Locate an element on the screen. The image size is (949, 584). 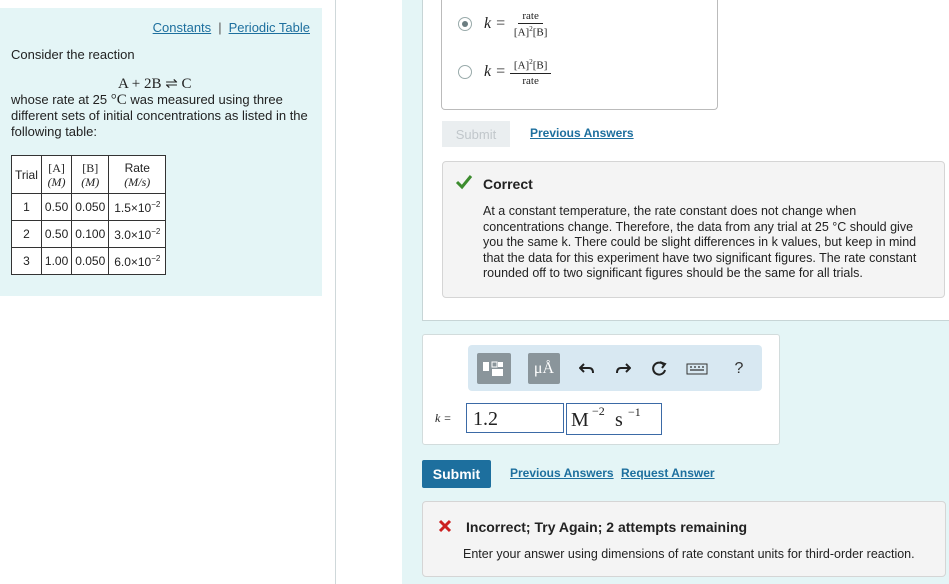
previous-answers-link-2: Previous Answers is located at coordinates (562, 473).